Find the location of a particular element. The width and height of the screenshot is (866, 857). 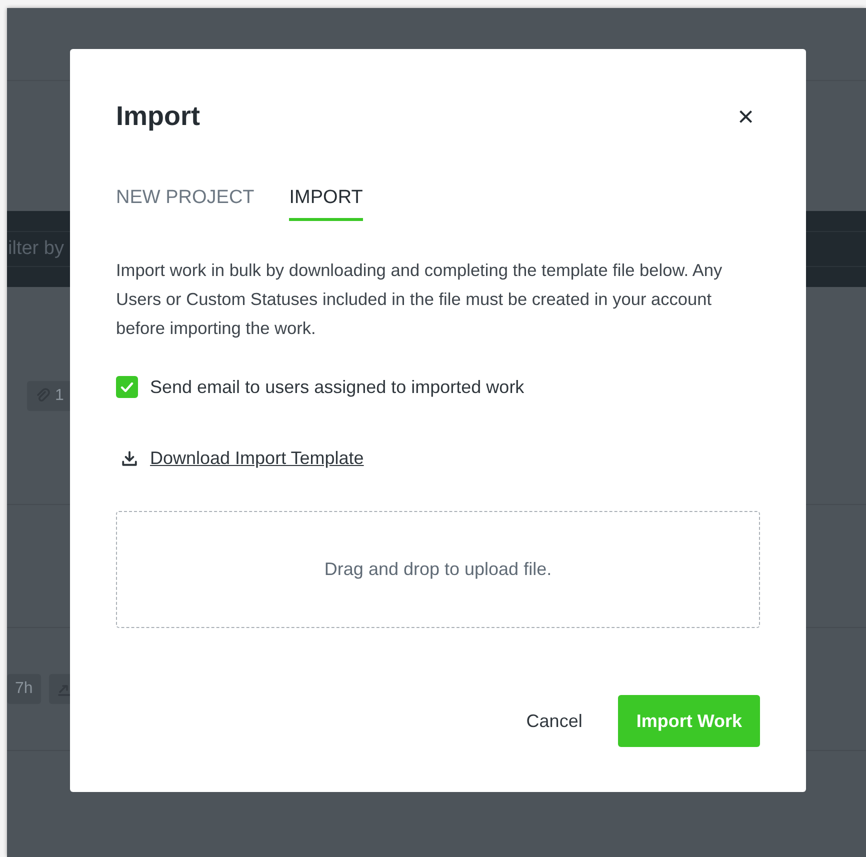

dialog-title: Import is located at coordinates (158, 116).